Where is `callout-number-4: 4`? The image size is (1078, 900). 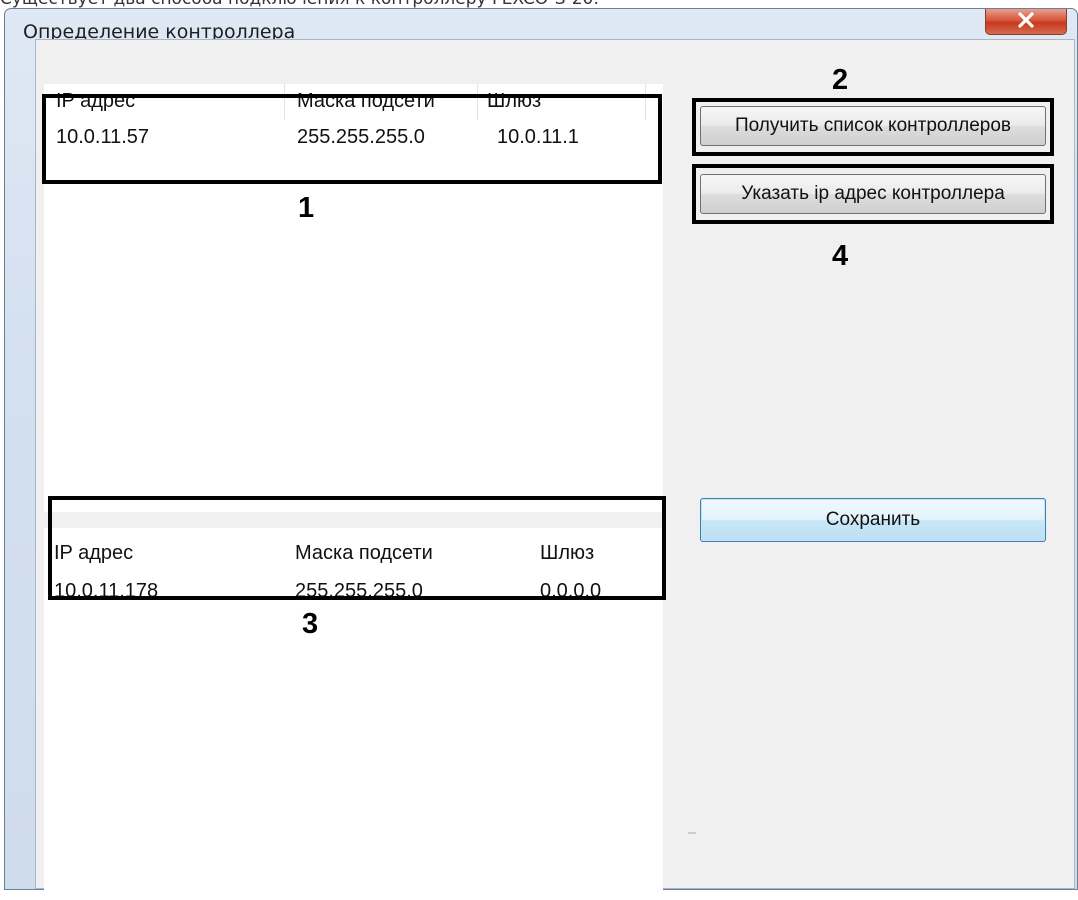
callout-number-4: 4 is located at coordinates (840, 256).